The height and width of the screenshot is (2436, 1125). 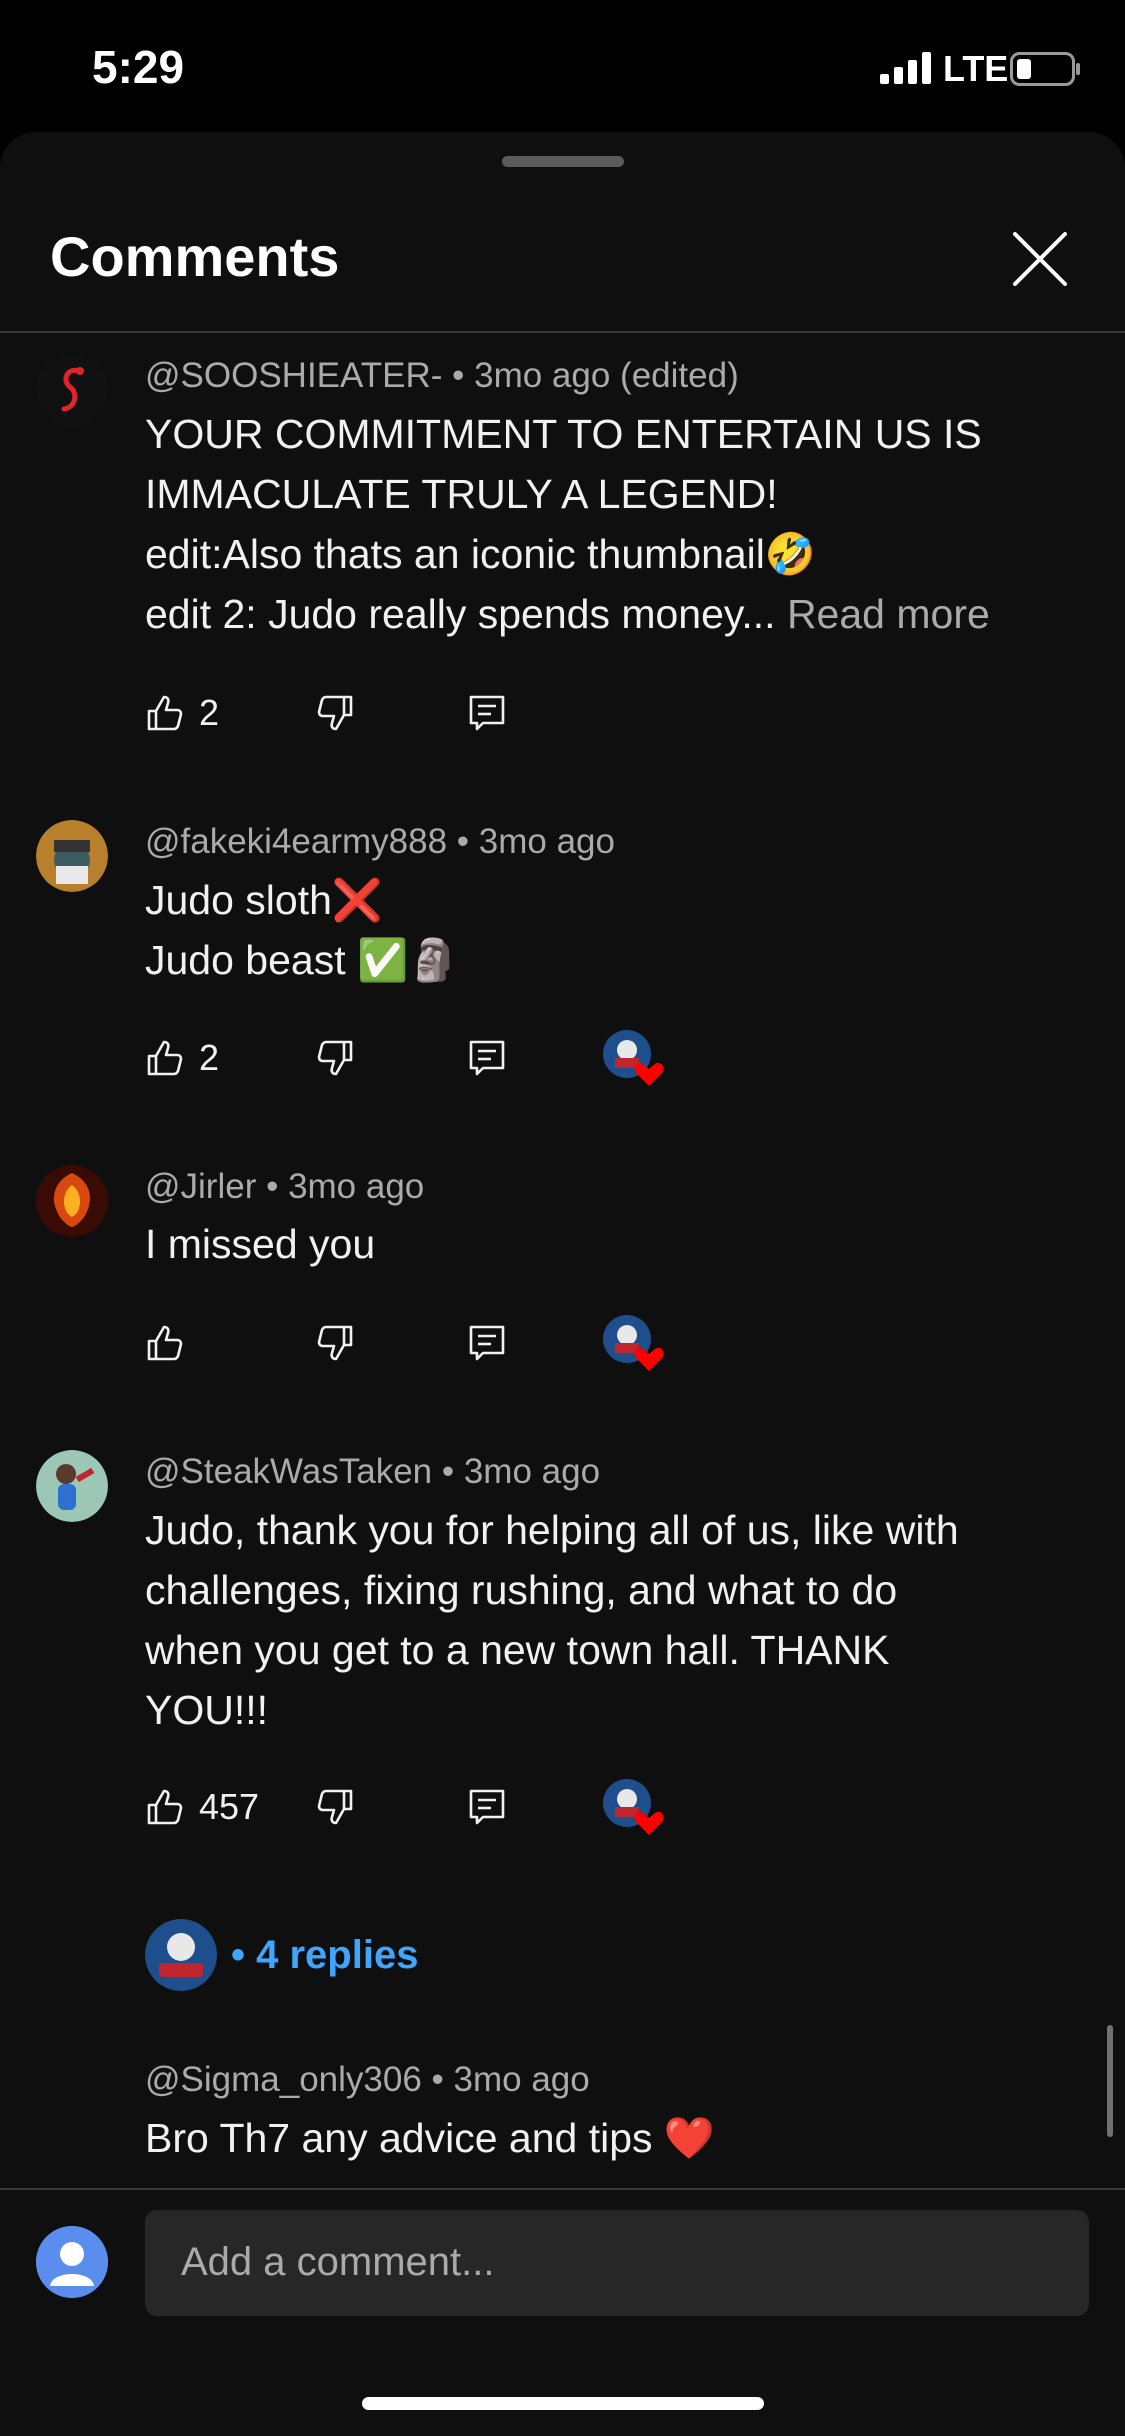 What do you see at coordinates (293, 375) in the screenshot?
I see `comment-author: @SOOSHIEATER-` at bounding box center [293, 375].